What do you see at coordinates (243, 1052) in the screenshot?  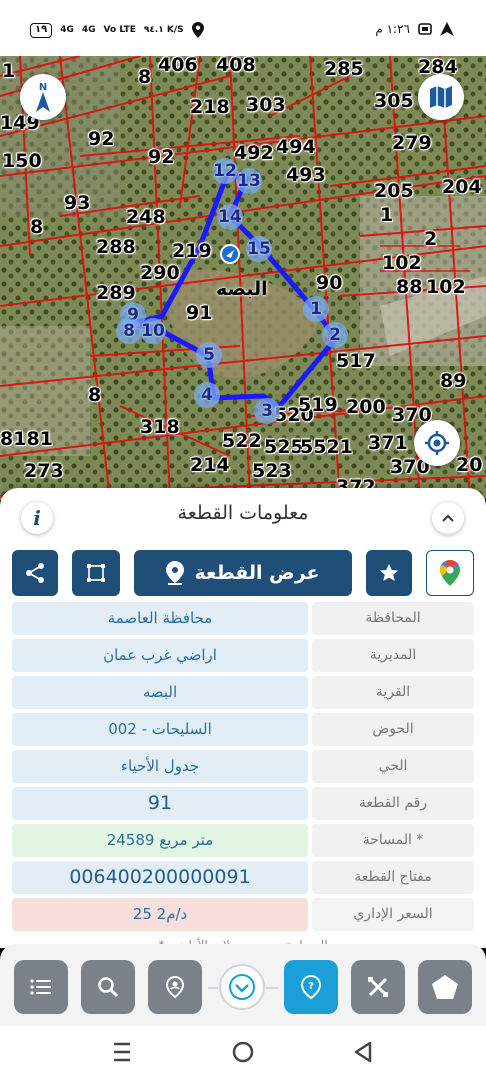 I see `home-nav-icon` at bounding box center [243, 1052].